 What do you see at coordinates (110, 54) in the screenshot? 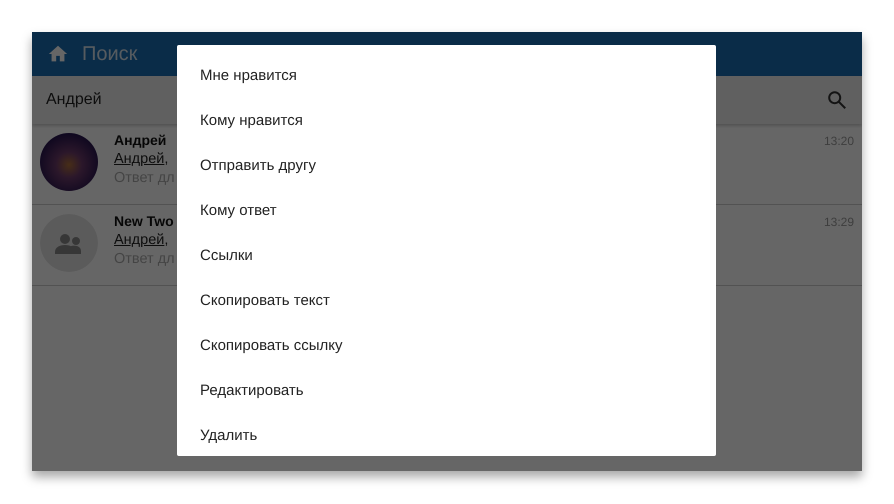
I see `app-title: Поиск` at bounding box center [110, 54].